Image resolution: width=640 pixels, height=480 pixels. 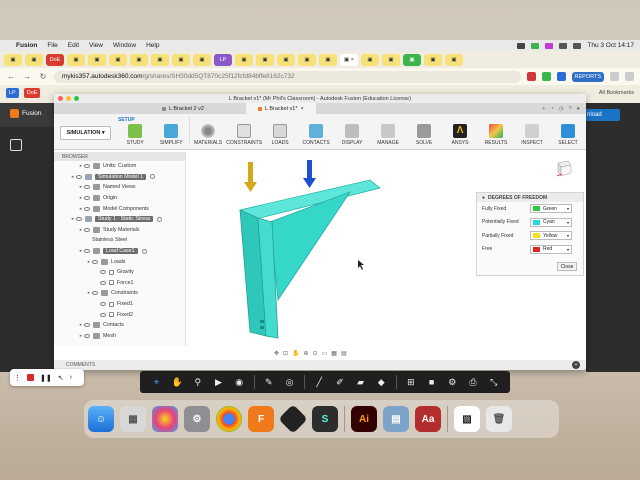 What do you see at coordinates (119, 272) in the screenshot?
I see `browser-node: Gravity` at bounding box center [119, 272].